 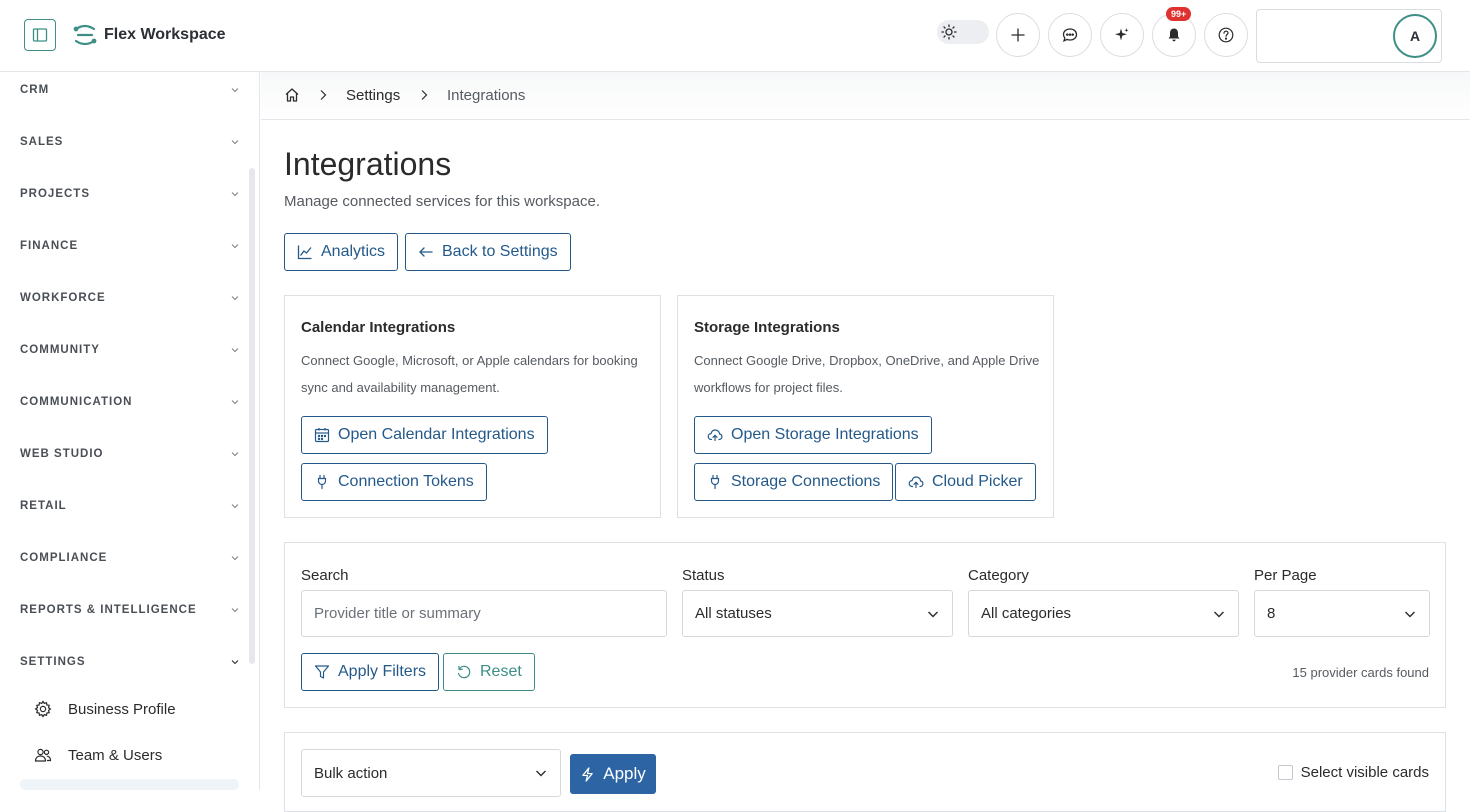 I want to click on sidebar-item-active, so click(x=129, y=784).